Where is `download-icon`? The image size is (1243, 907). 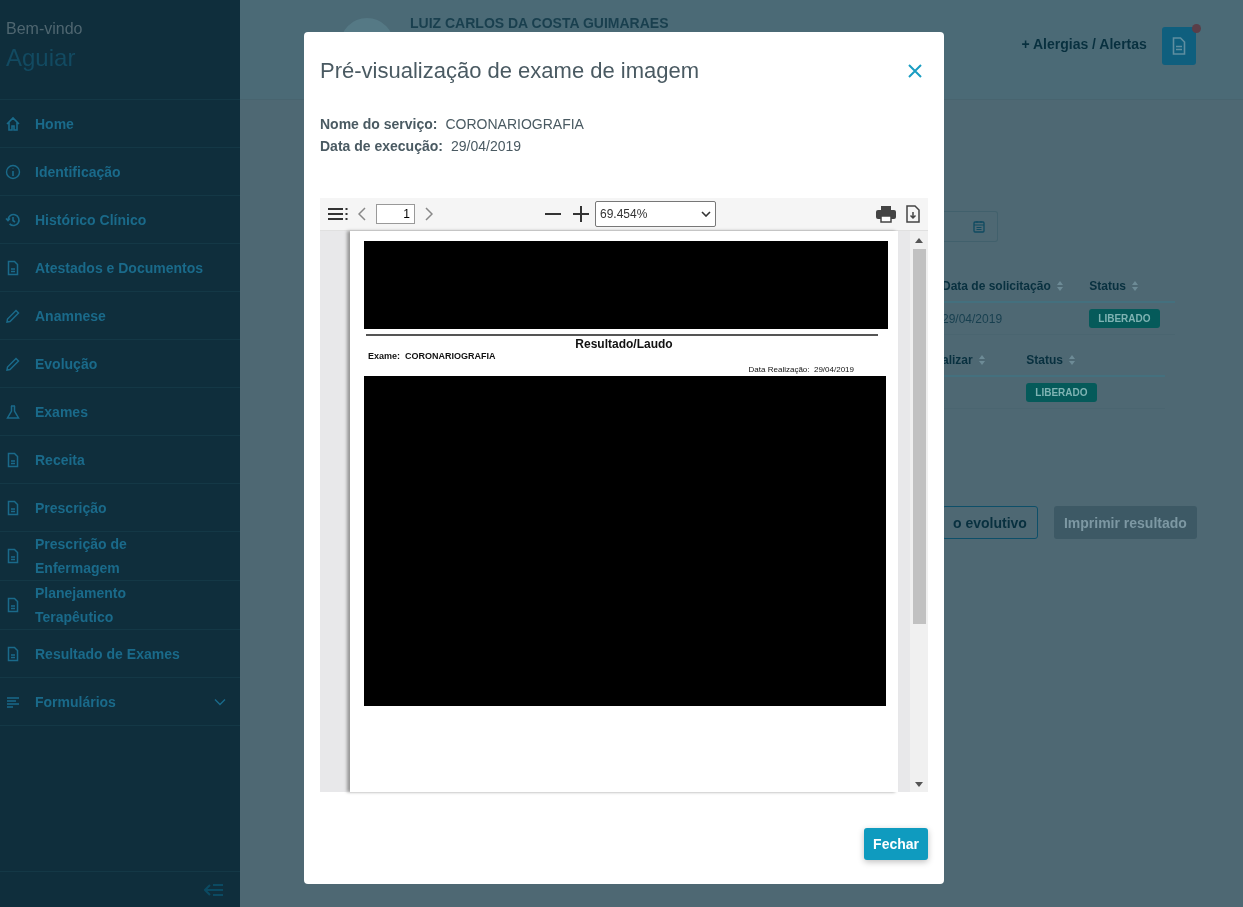
download-icon is located at coordinates (913, 214).